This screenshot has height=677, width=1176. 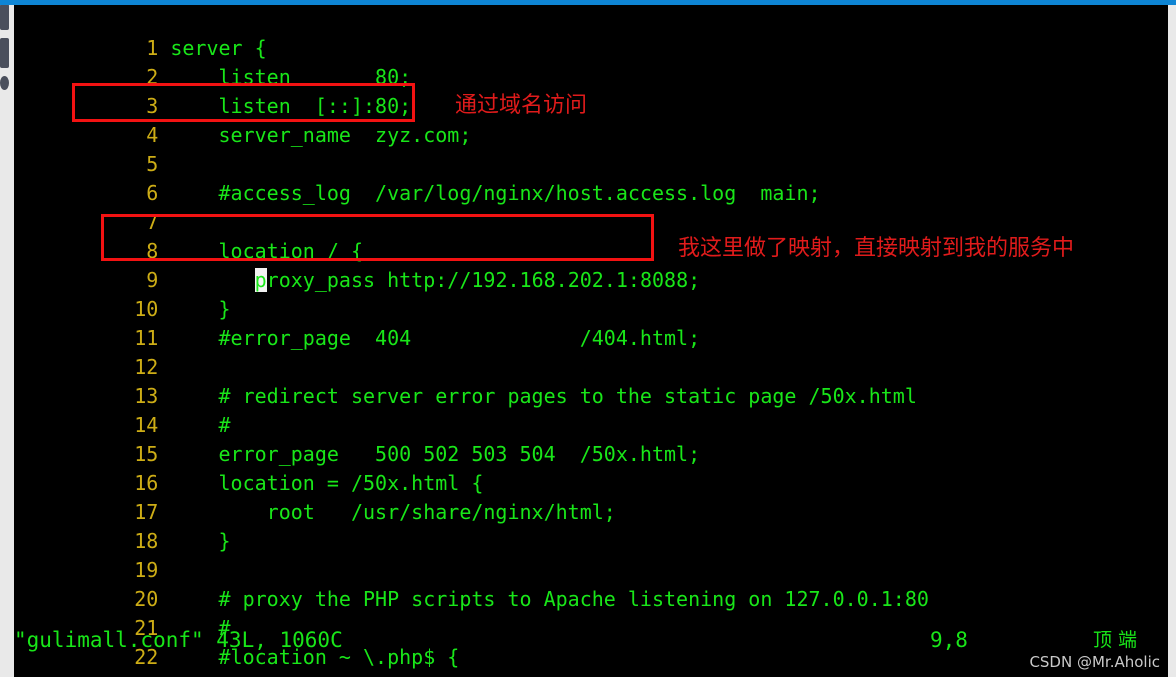 I want to click on window-left-chrome, so click(x=7, y=338).